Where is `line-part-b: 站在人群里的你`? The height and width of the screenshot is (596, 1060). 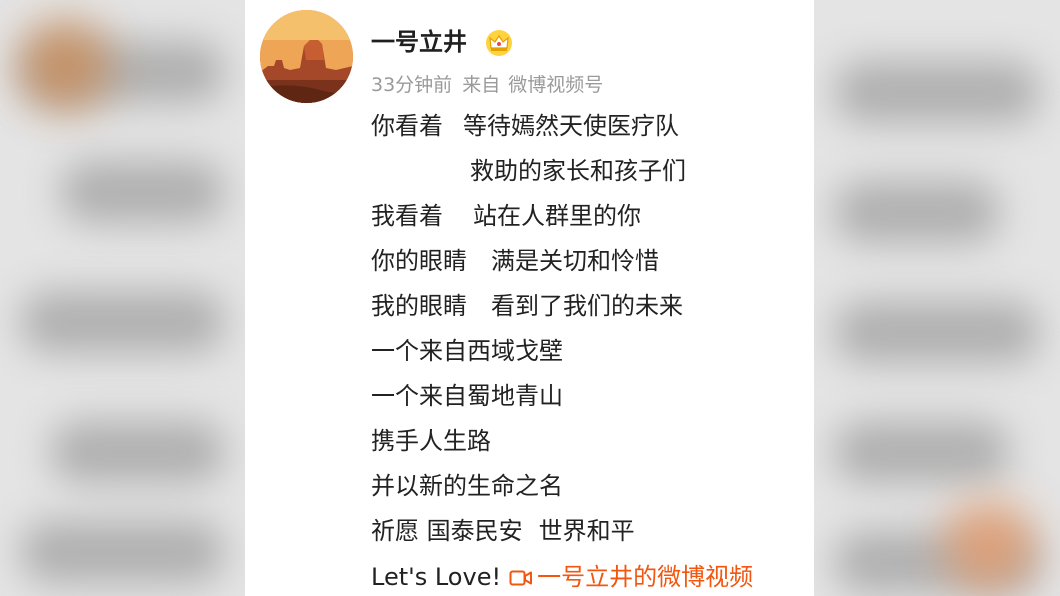
line-part-b: 站在人群里的你 is located at coordinates (557, 216).